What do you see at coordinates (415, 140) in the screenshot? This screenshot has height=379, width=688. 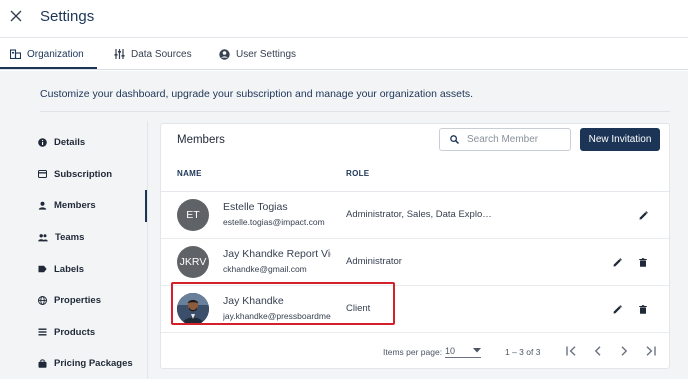 I see `members-card-header: Members New Invitation` at bounding box center [415, 140].